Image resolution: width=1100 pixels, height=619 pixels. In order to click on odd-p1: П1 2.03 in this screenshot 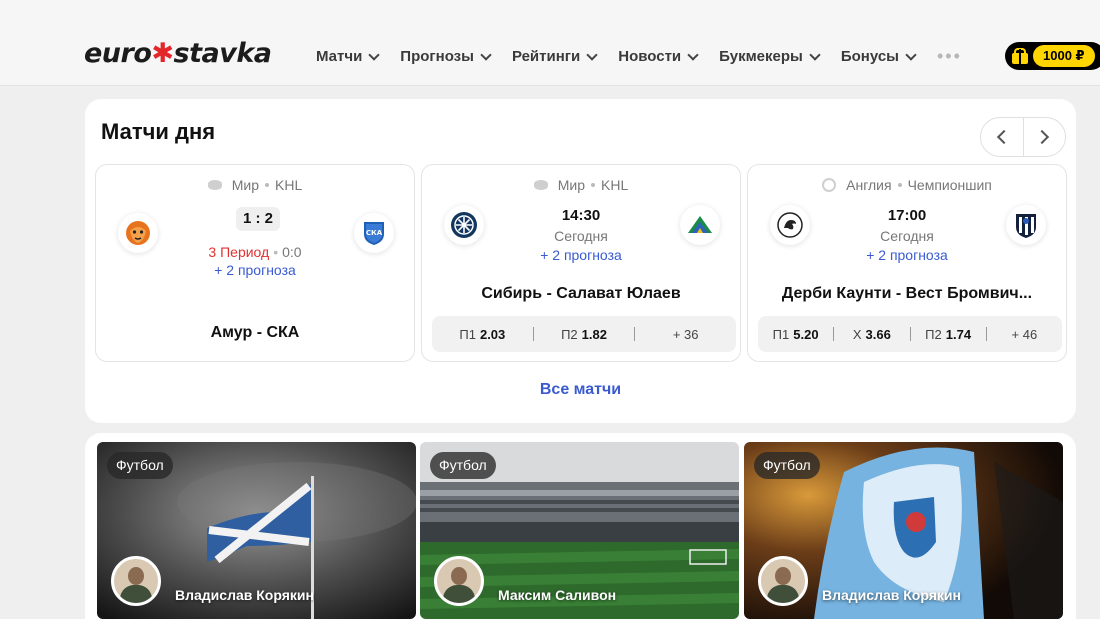, I will do `click(482, 334)`.